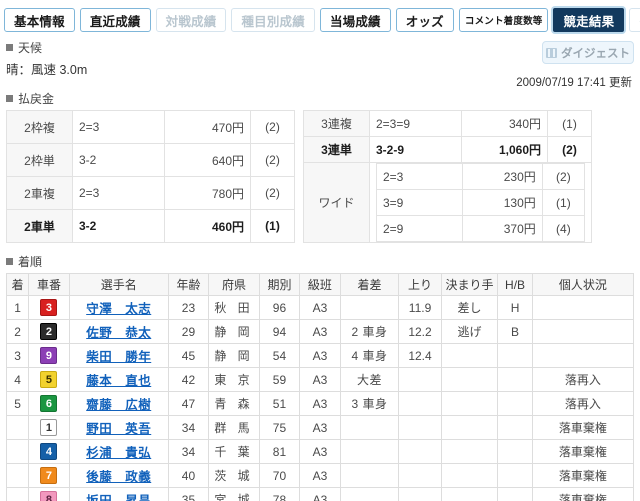  Describe the element at coordinates (49, 331) in the screenshot. I see `car-number-badge: 2` at that location.